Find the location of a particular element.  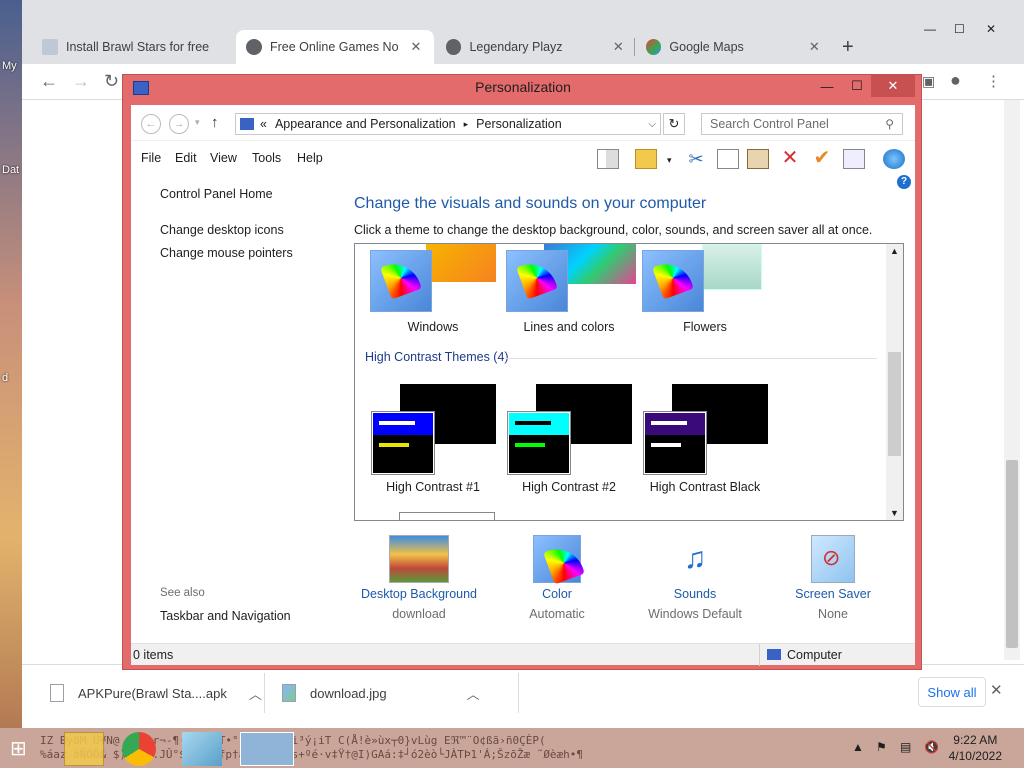

theme-windows: Windows is located at coordinates (433, 289).